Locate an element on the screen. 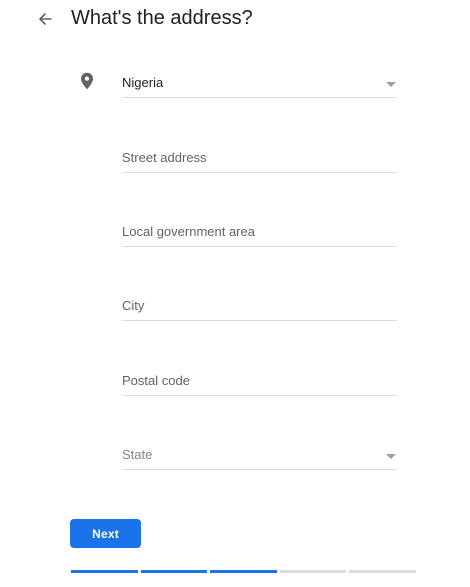 This screenshot has width=470, height=587. city-placeholder: City is located at coordinates (133, 305).